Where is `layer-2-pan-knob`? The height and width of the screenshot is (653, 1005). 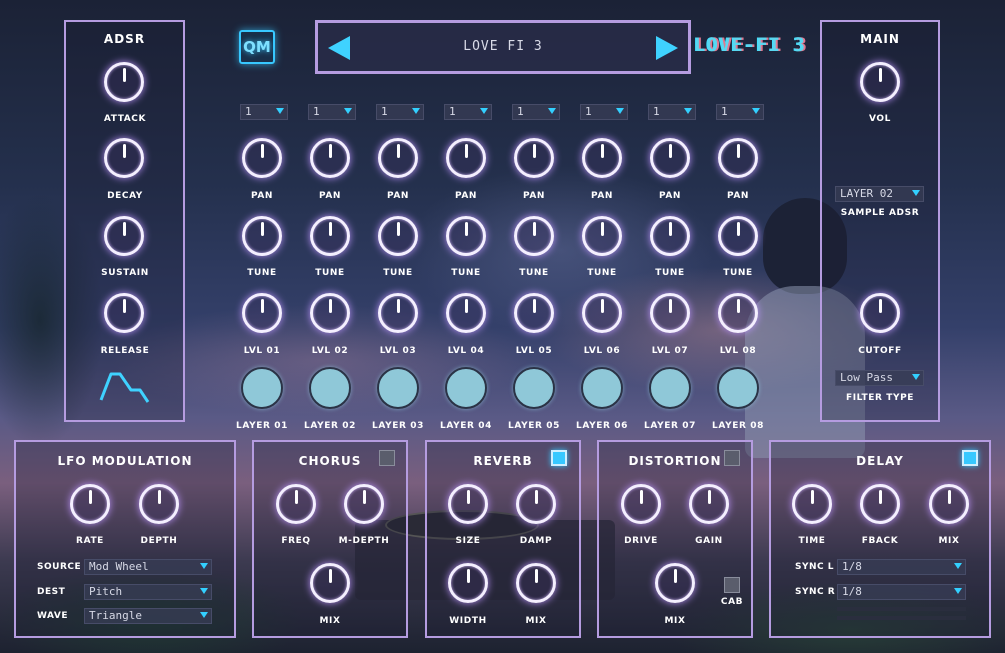 layer-2-pan-knob is located at coordinates (330, 158).